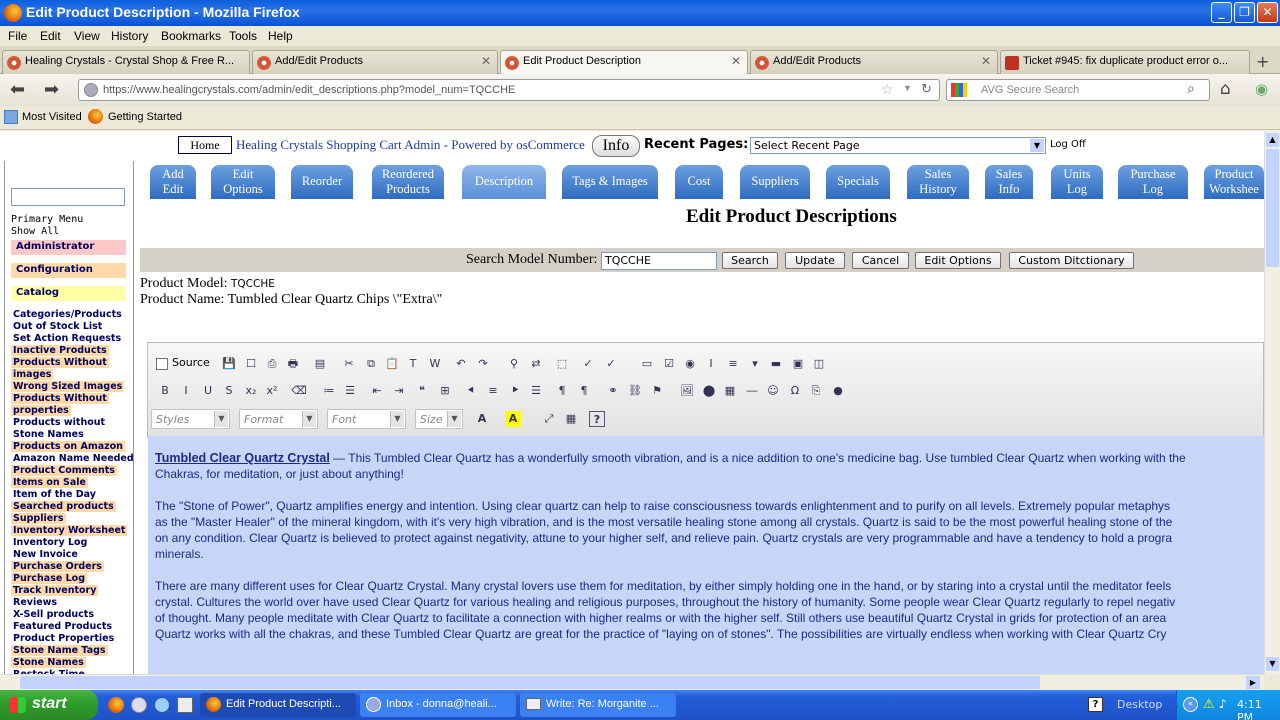 The image size is (1280, 720). What do you see at coordinates (87, 36) in the screenshot?
I see `menu-view: View` at bounding box center [87, 36].